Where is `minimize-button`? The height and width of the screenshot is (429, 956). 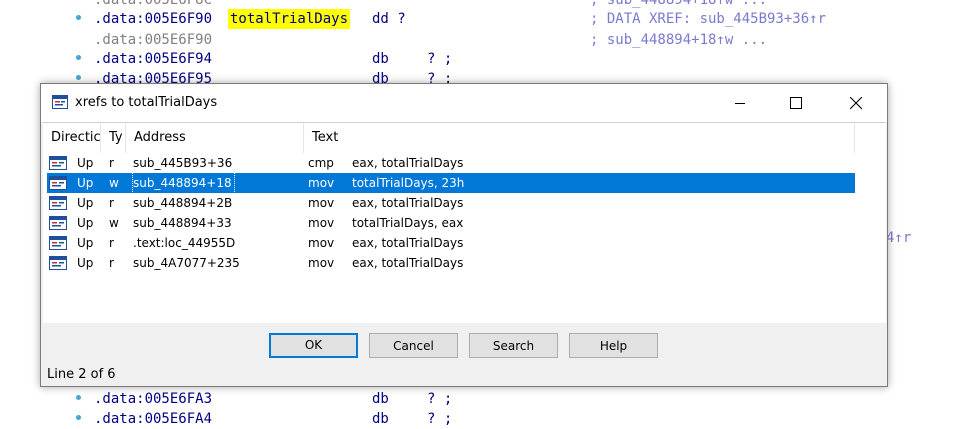
minimize-button is located at coordinates (740, 103).